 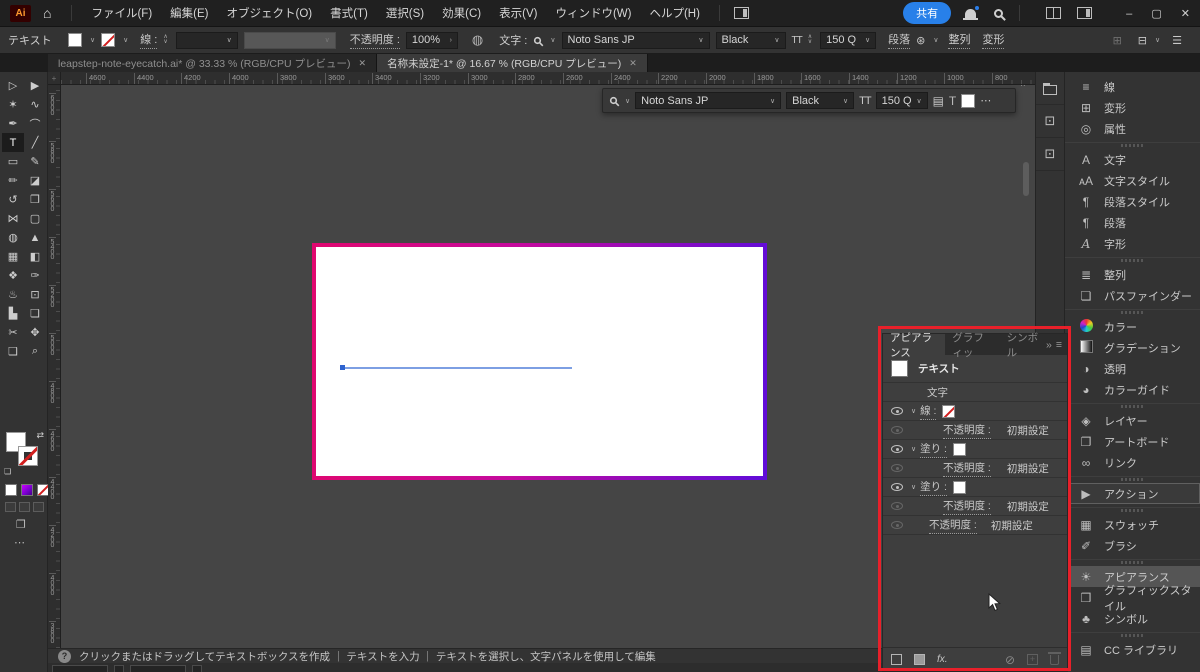 What do you see at coordinates (942, 659) in the screenshot?
I see `add-effect-icon: fx.` at bounding box center [942, 659].